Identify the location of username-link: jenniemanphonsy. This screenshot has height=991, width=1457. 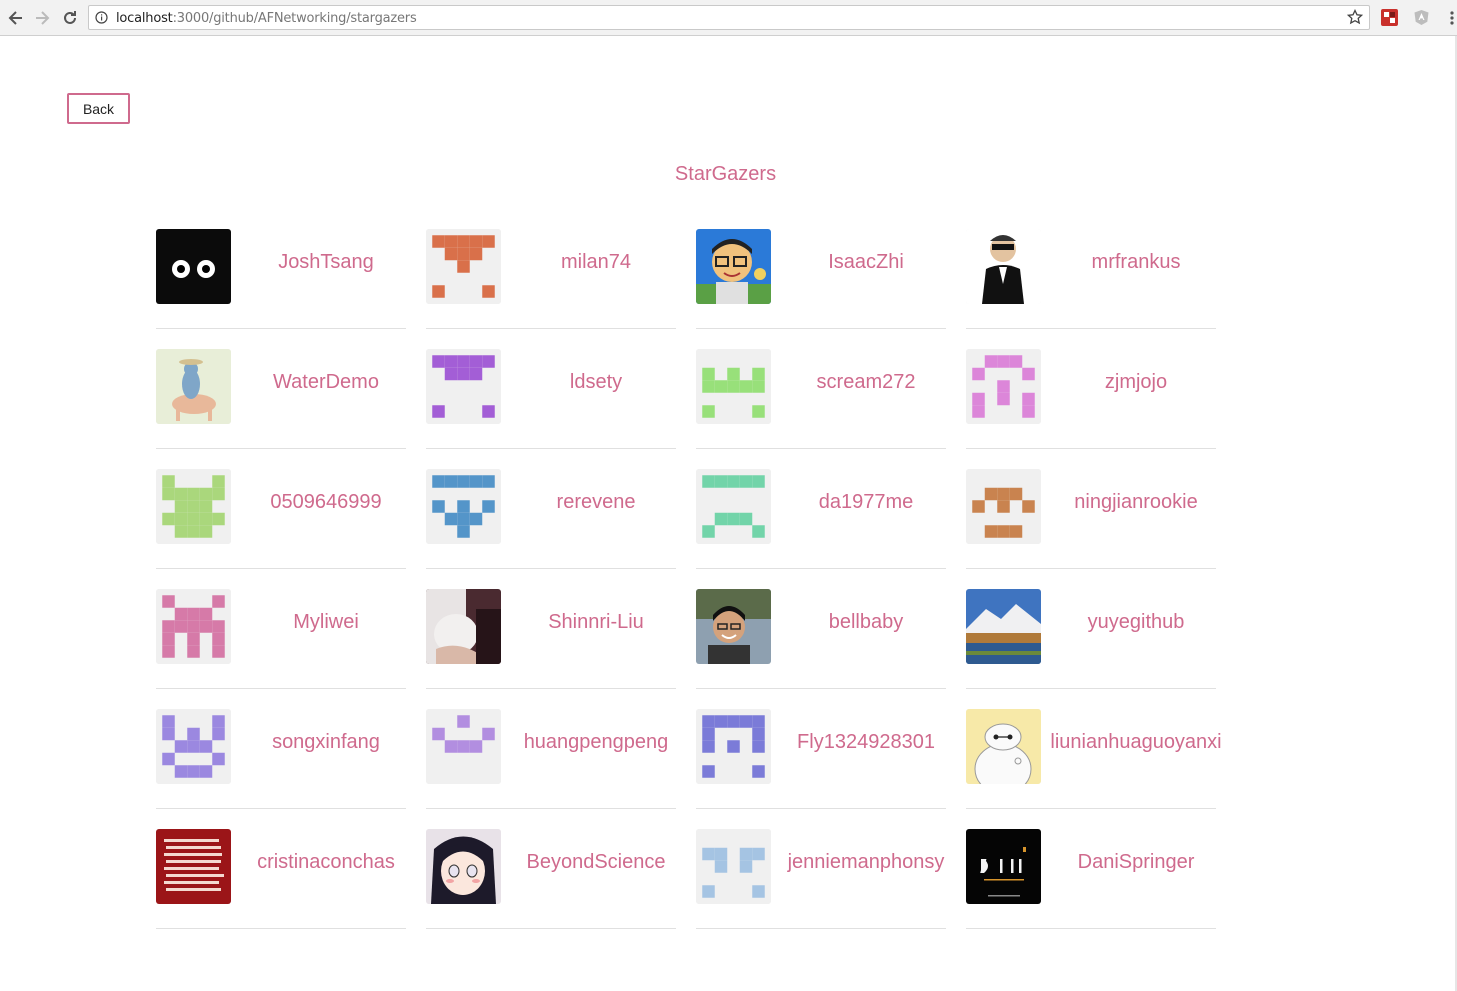
(866, 862).